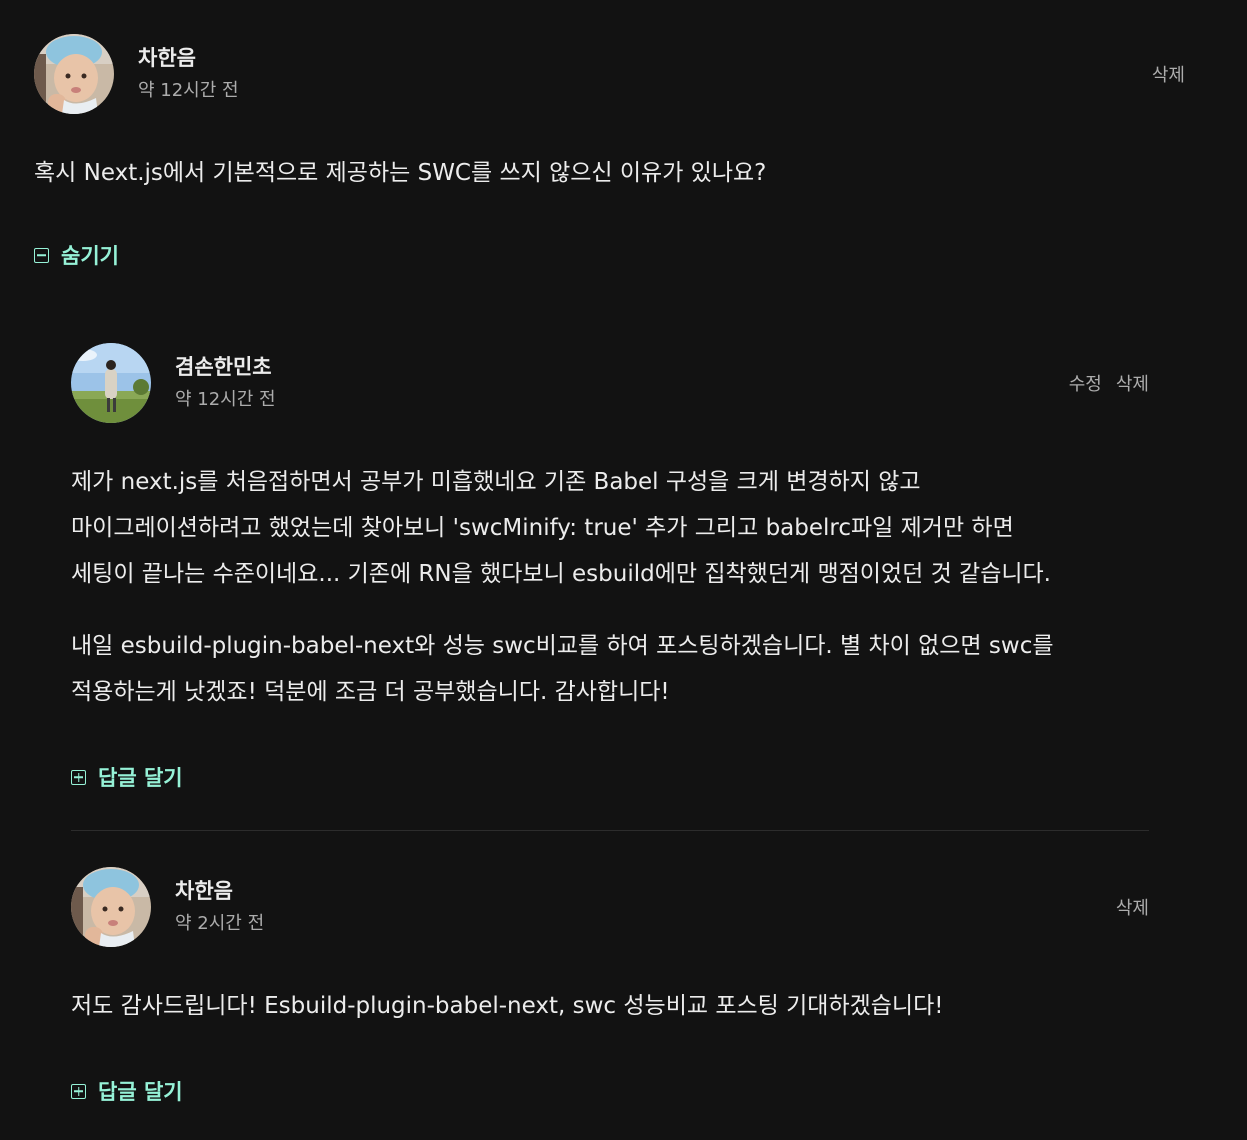 The image size is (1247, 1140). Describe the element at coordinates (1085, 383) in the screenshot. I see `edit-button: 수정` at that location.